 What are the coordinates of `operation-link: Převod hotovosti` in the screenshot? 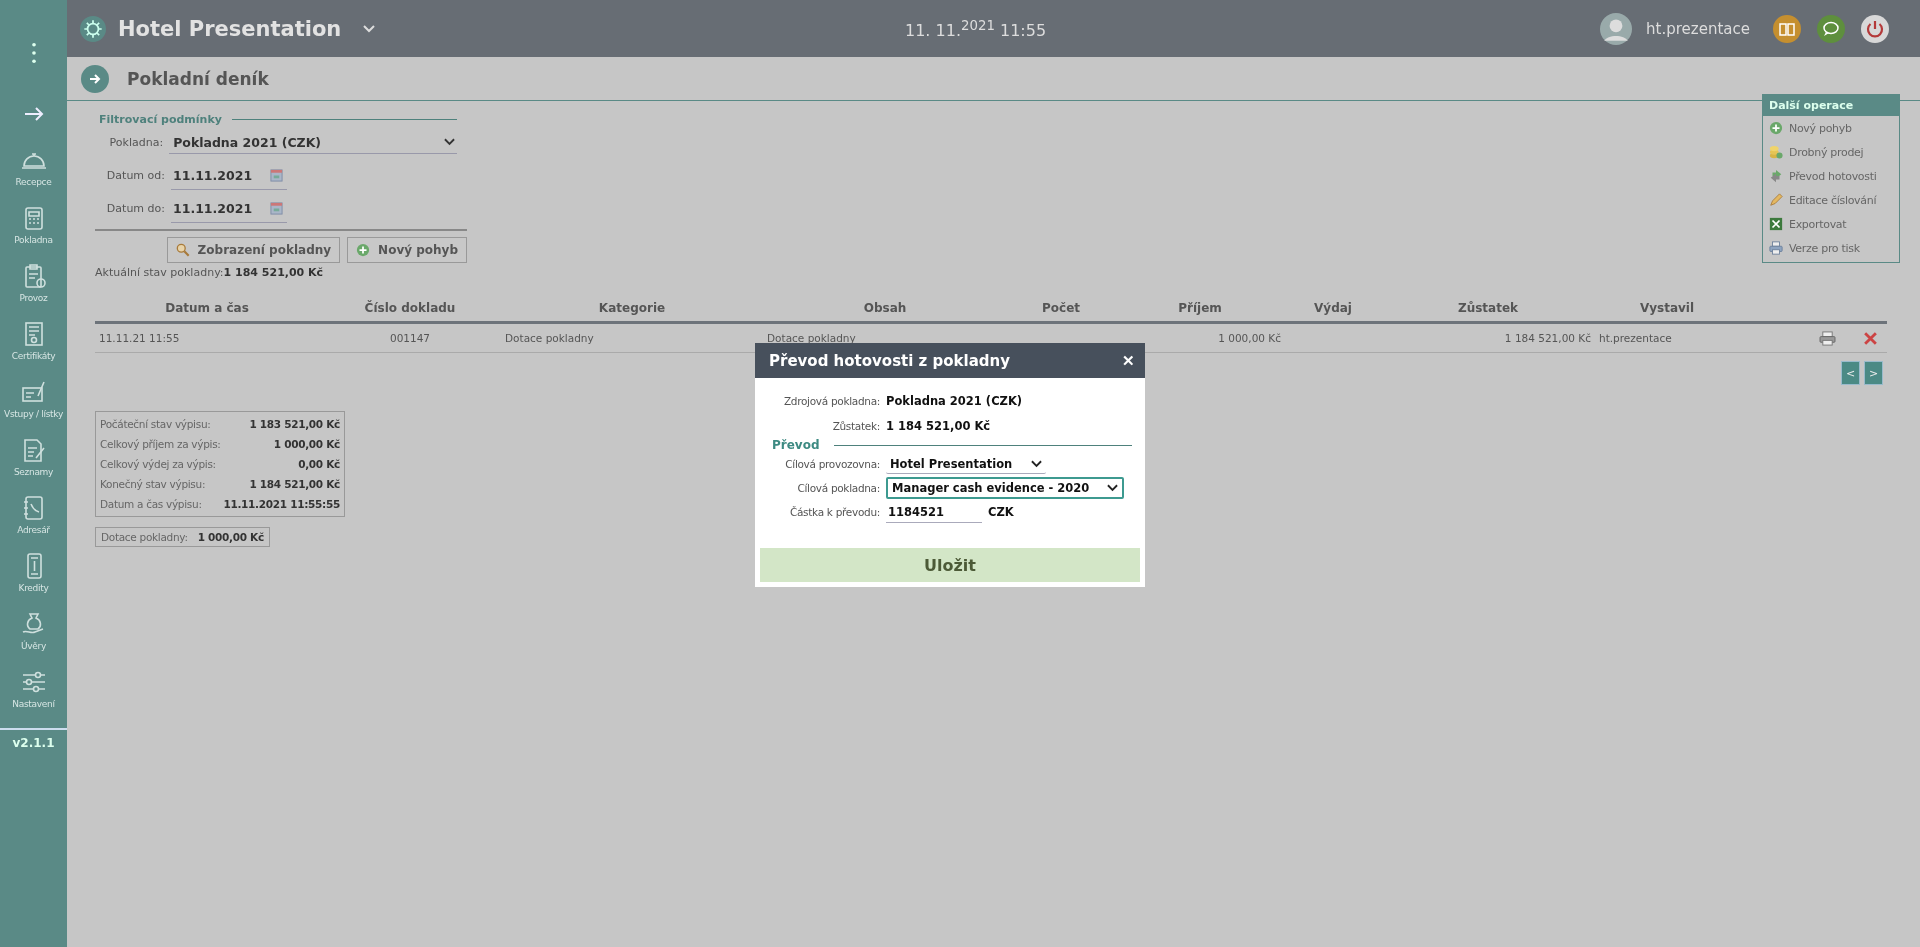 It's located at (1831, 176).